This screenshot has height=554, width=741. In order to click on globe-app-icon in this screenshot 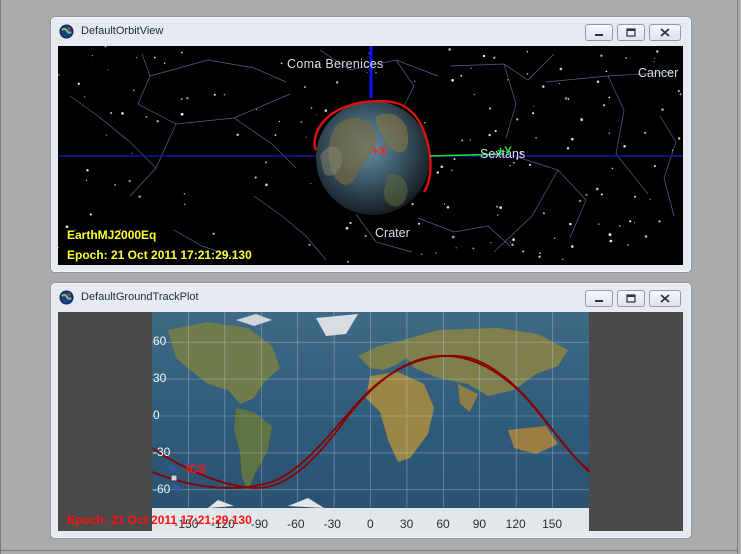, I will do `click(66, 297)`.